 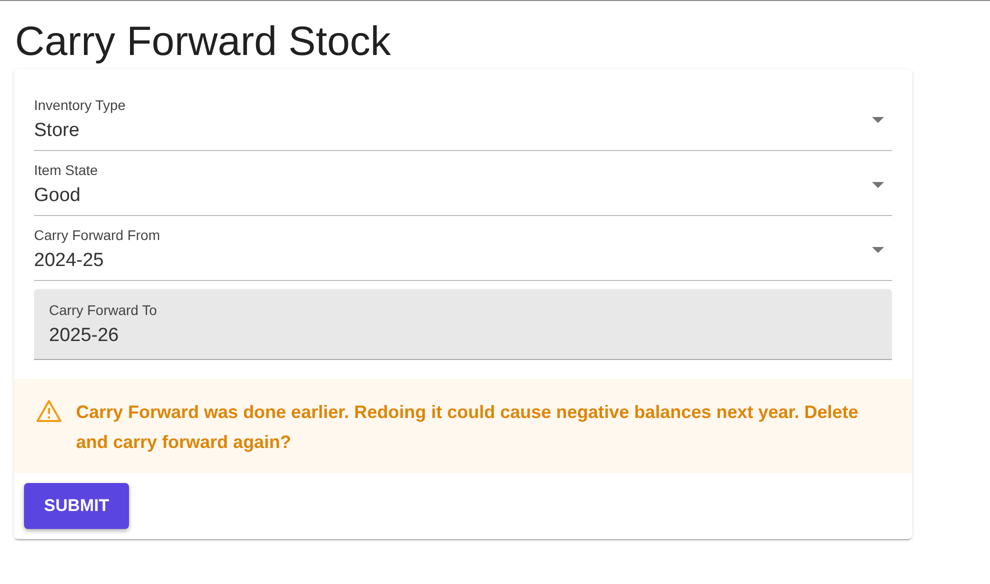 I want to click on field-label: Carry Forward From, so click(x=98, y=235).